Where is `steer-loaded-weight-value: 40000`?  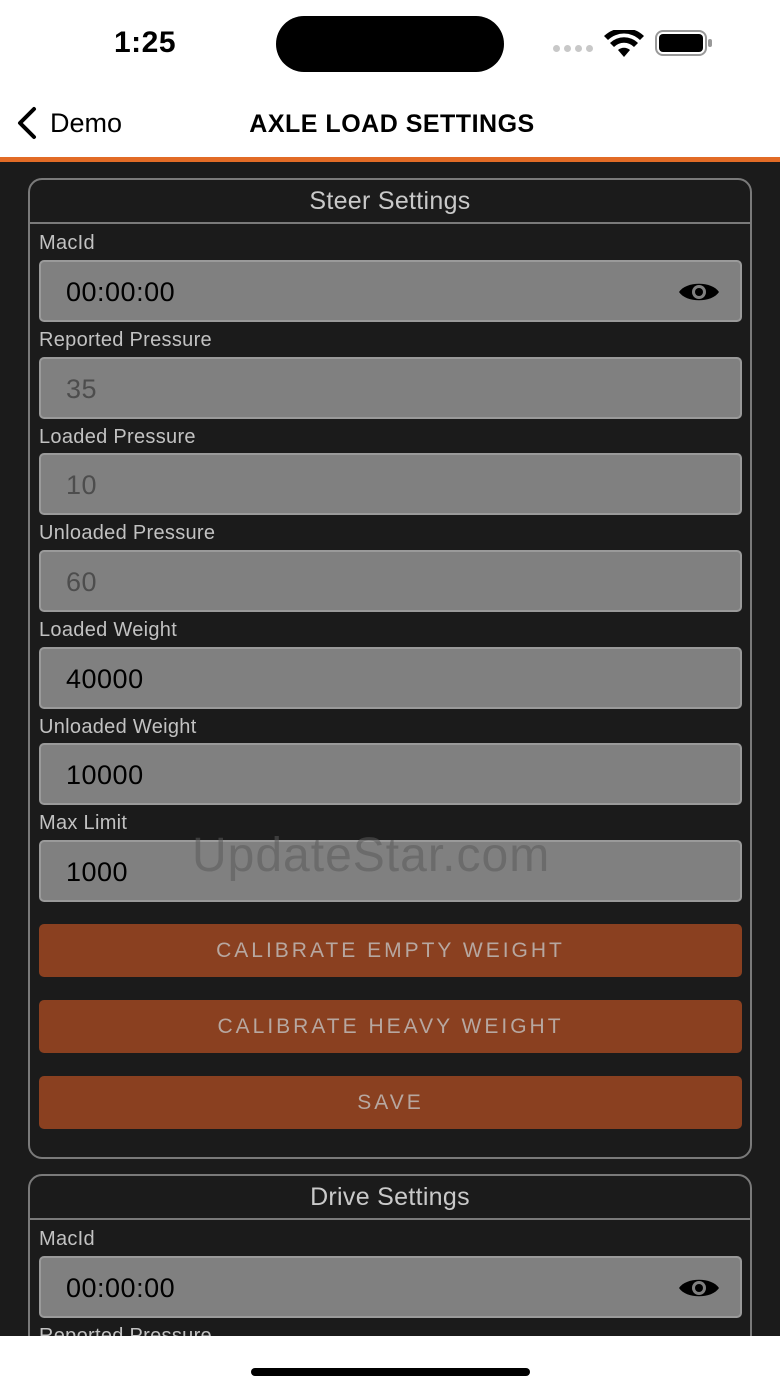
steer-loaded-weight-value: 40000 is located at coordinates (105, 679).